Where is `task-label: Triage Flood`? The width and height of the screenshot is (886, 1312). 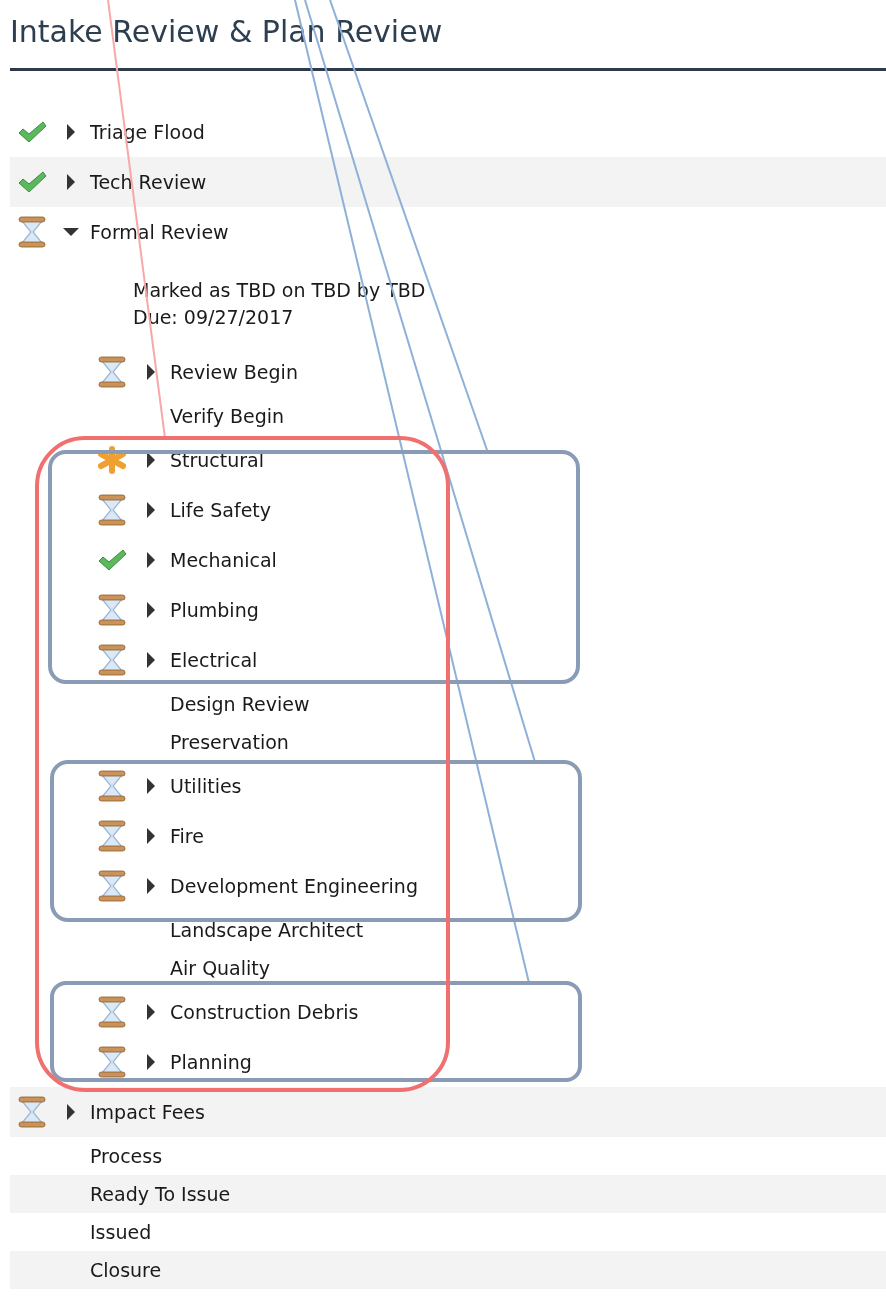
task-label: Triage Flood is located at coordinates (147, 132).